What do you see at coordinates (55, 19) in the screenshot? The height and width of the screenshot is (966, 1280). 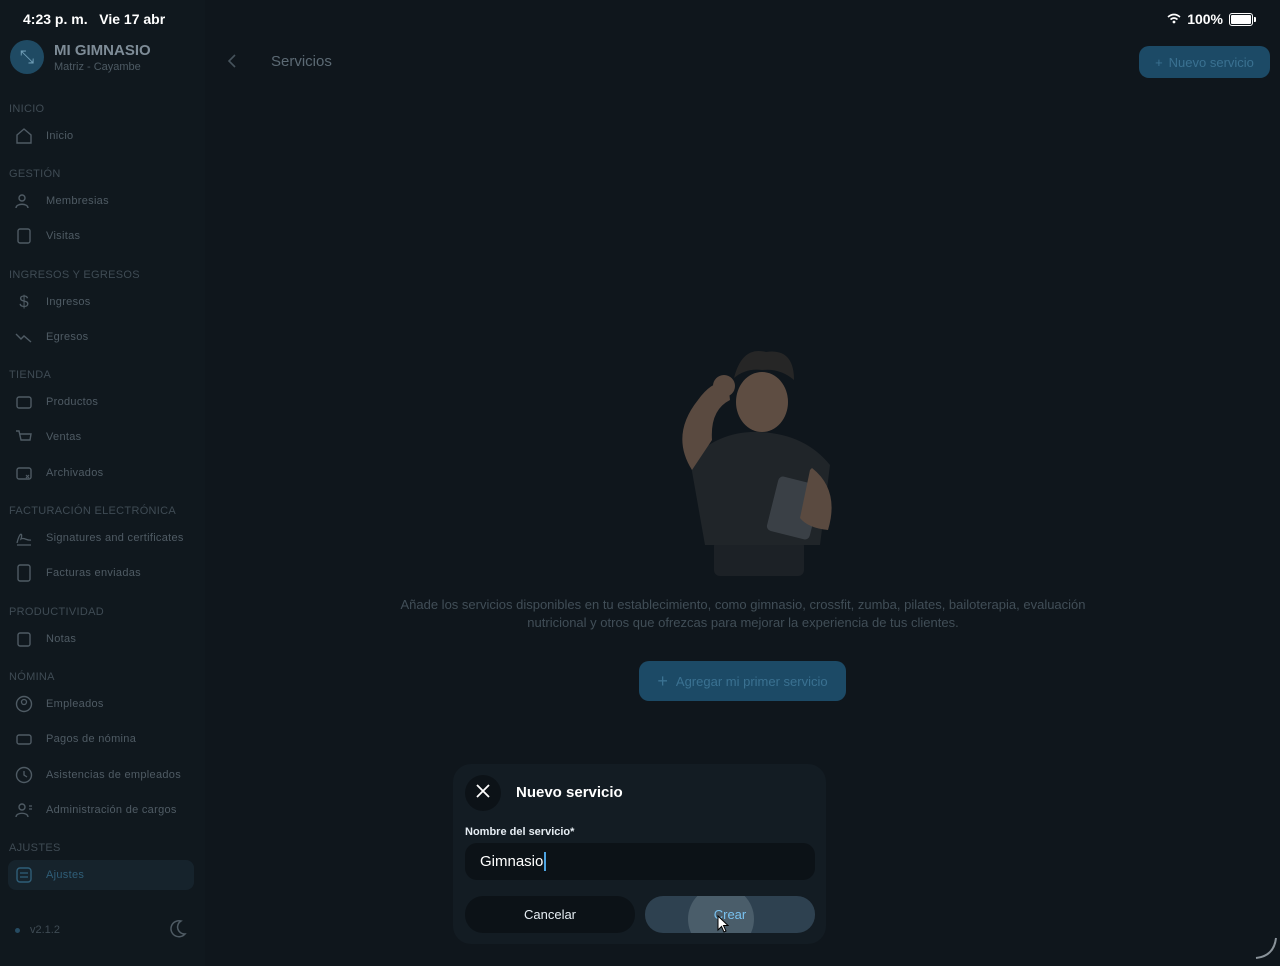 I see `status-time-text: 4:23 p. m.` at bounding box center [55, 19].